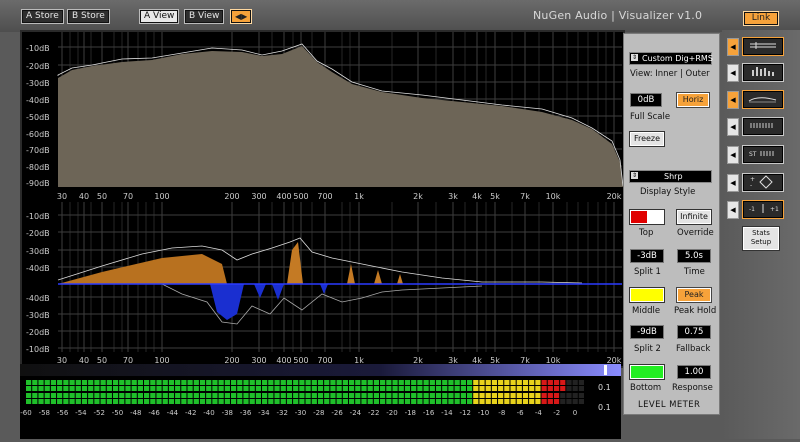 The image size is (800, 442). Describe the element at coordinates (647, 372) in the screenshot. I see `bottom-color-swatch` at that location.